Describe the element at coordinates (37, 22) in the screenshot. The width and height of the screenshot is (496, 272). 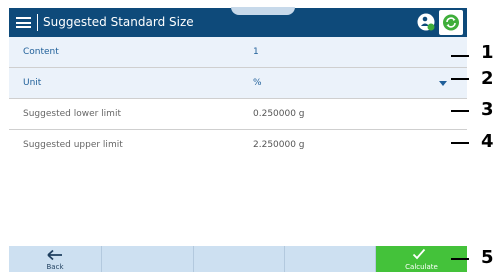
I see `title-separator` at that location.